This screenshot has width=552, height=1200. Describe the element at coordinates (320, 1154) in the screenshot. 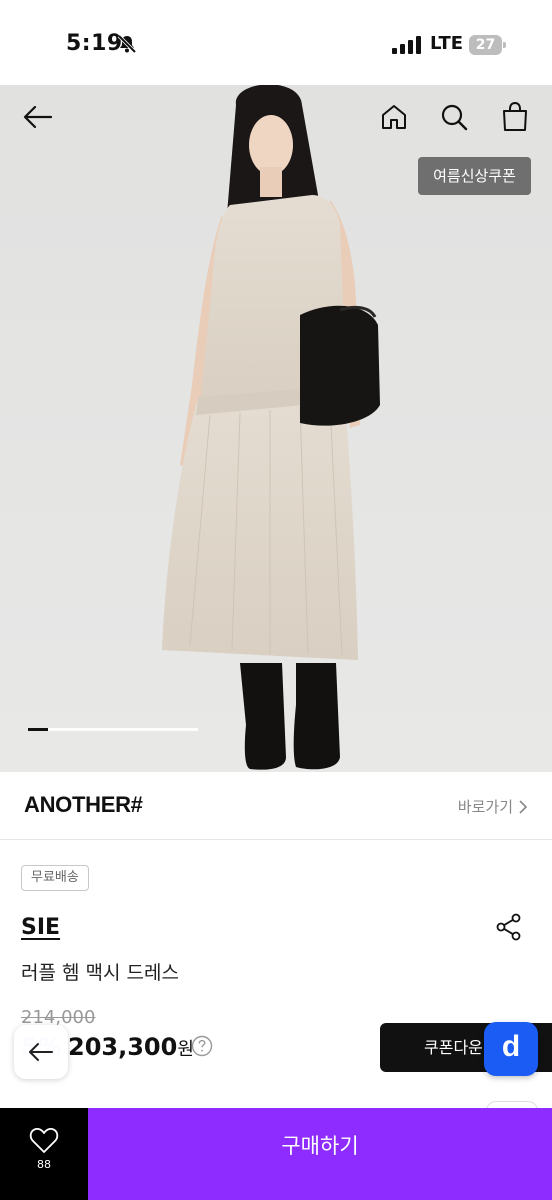

I see `buy-button: 구매하기` at that location.